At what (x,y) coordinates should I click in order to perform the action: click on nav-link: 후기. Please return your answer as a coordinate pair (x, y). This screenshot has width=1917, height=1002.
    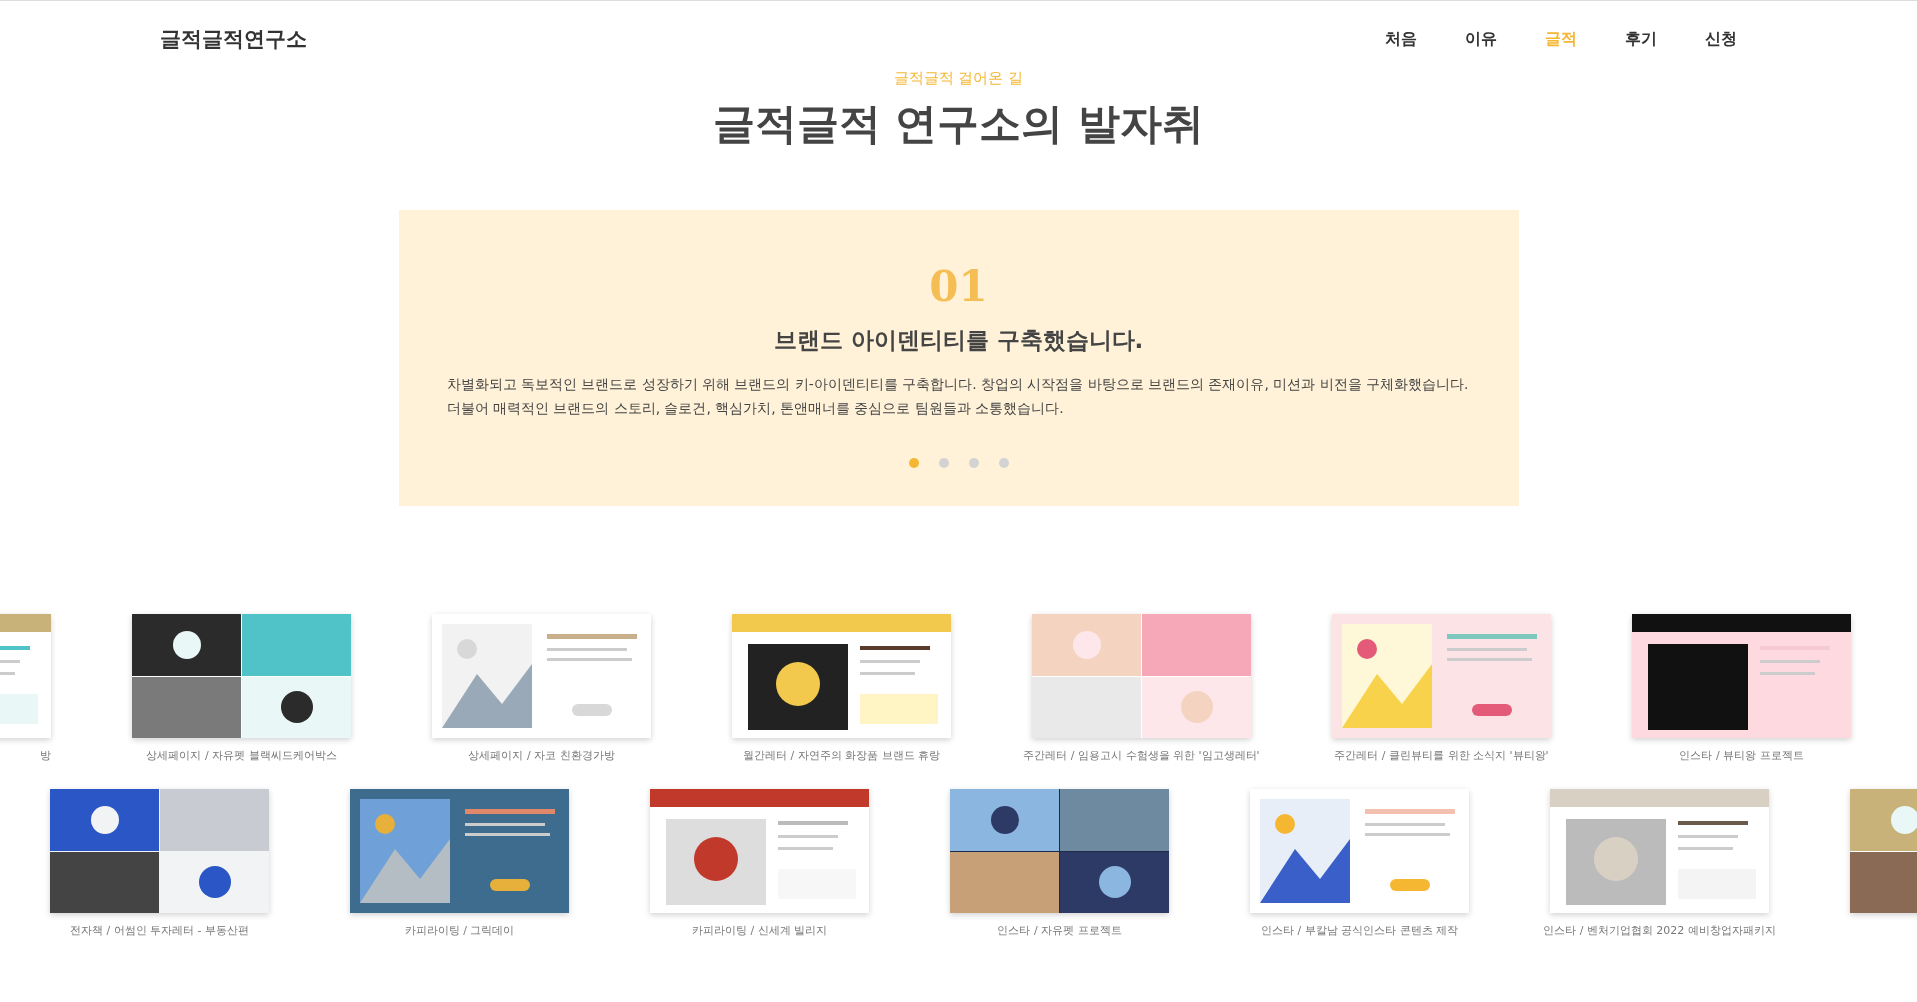
    Looking at the image, I should click on (1641, 39).